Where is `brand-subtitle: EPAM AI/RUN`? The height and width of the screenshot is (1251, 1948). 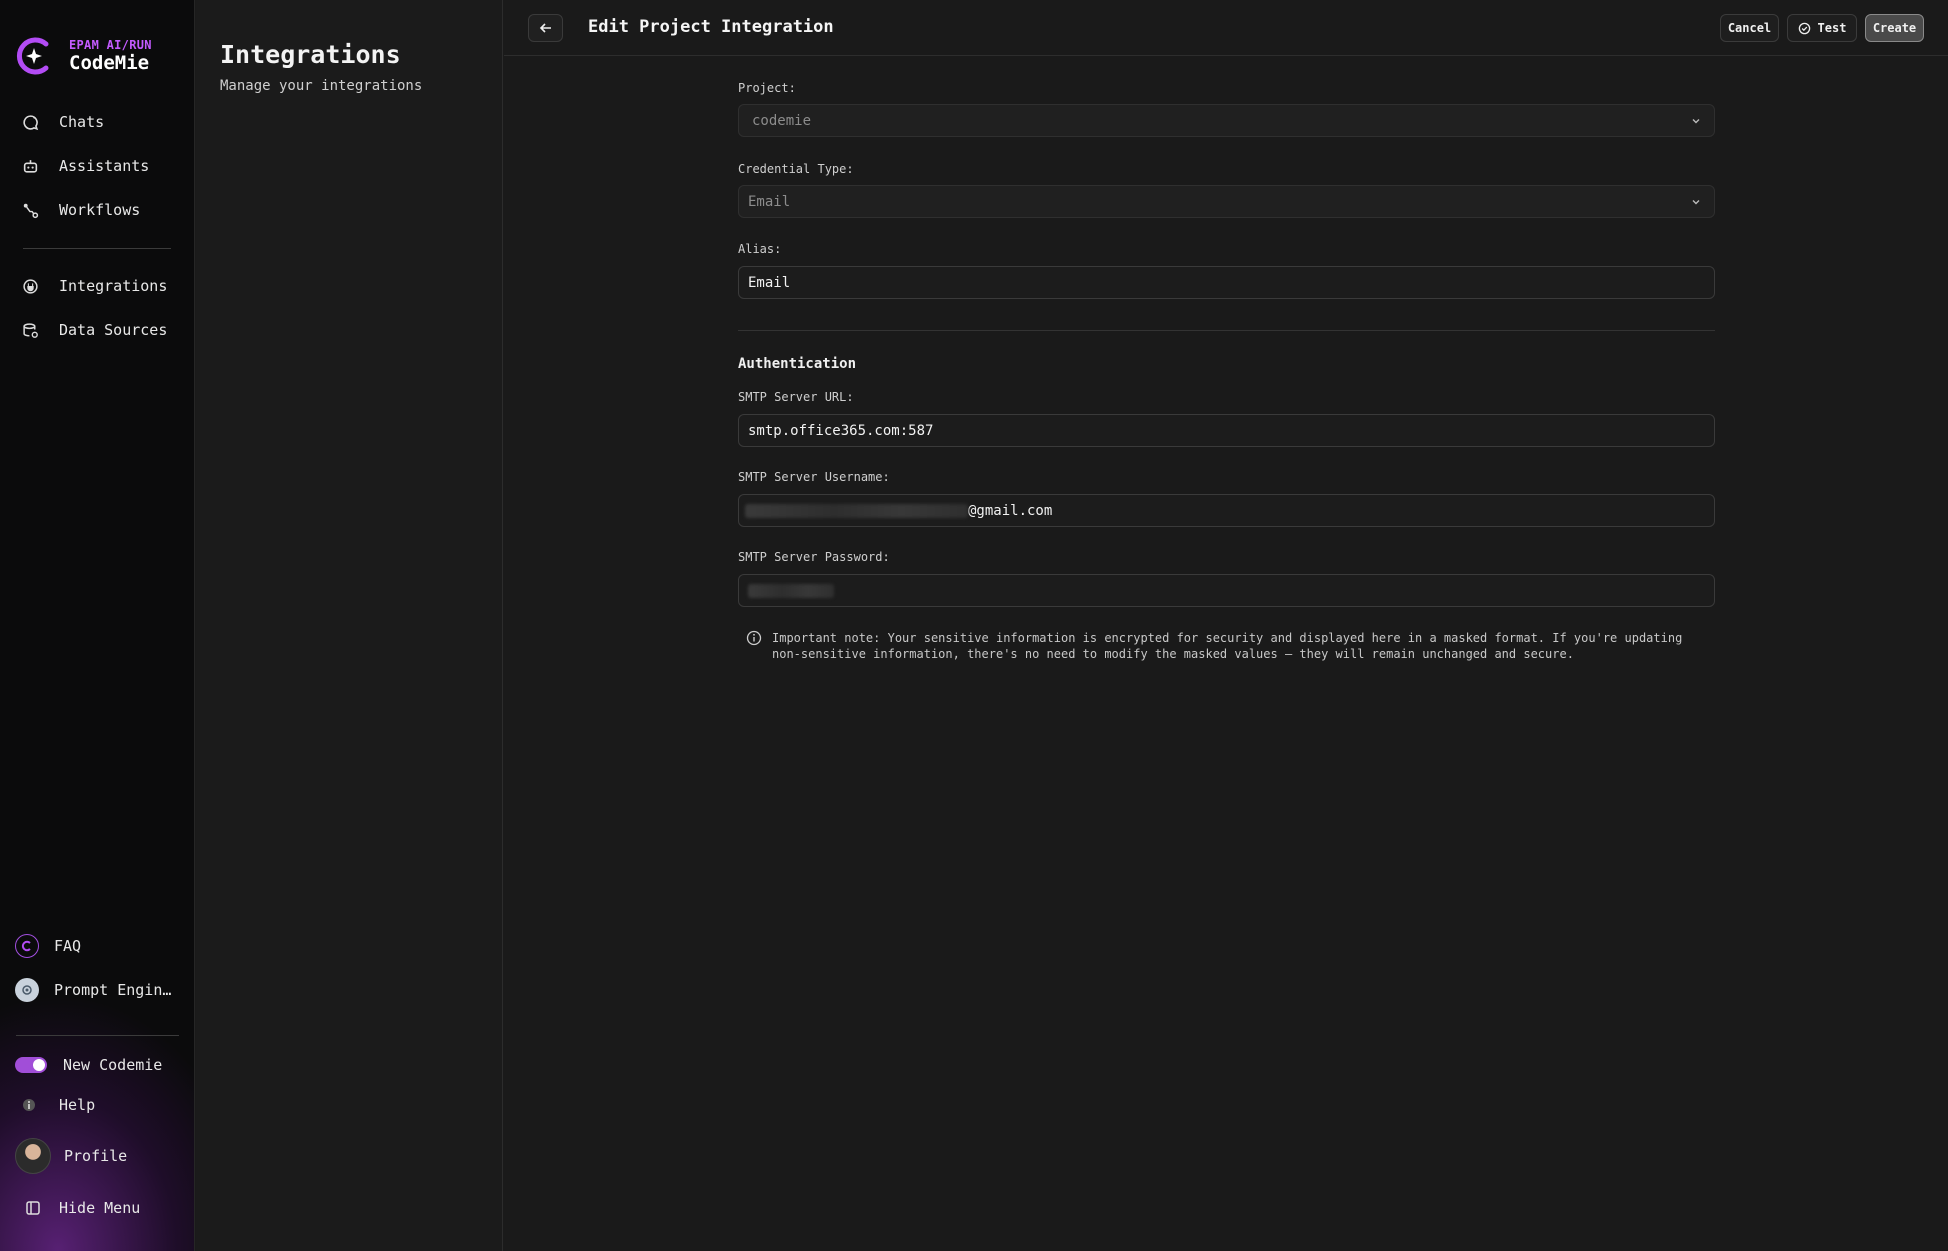 brand-subtitle: EPAM AI/RUN is located at coordinates (110, 45).